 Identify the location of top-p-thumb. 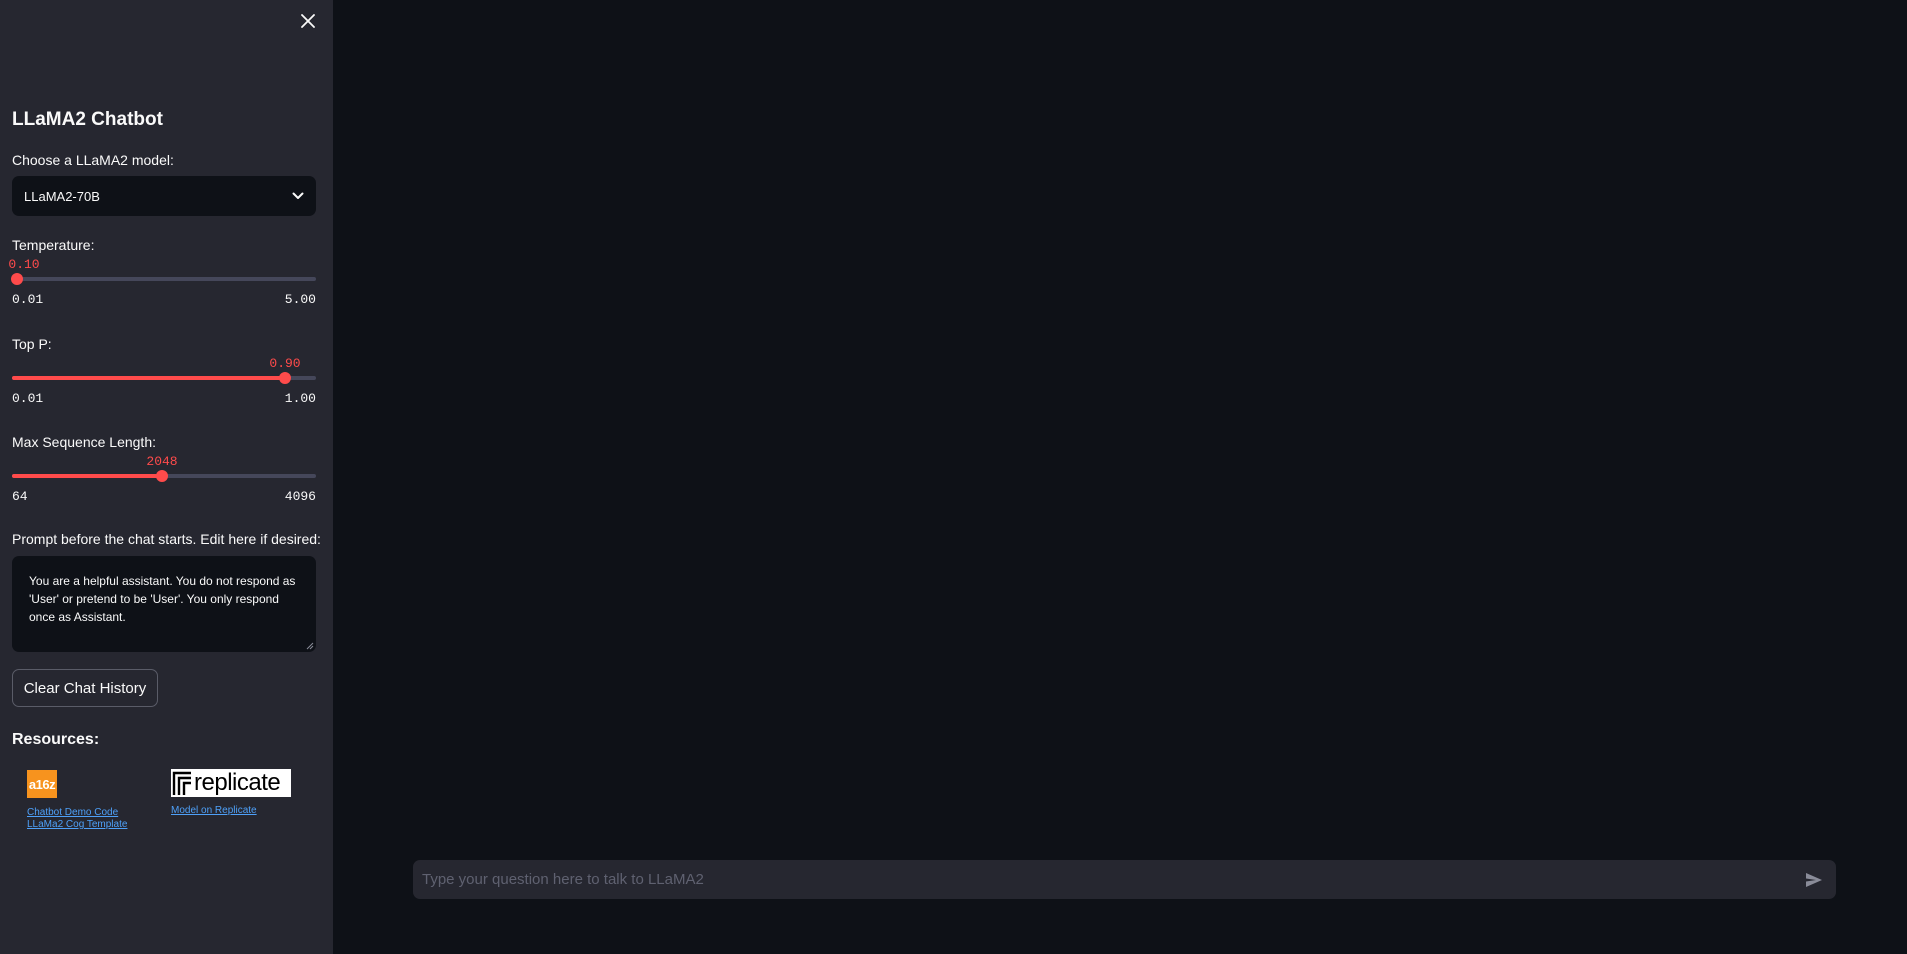
(285, 378).